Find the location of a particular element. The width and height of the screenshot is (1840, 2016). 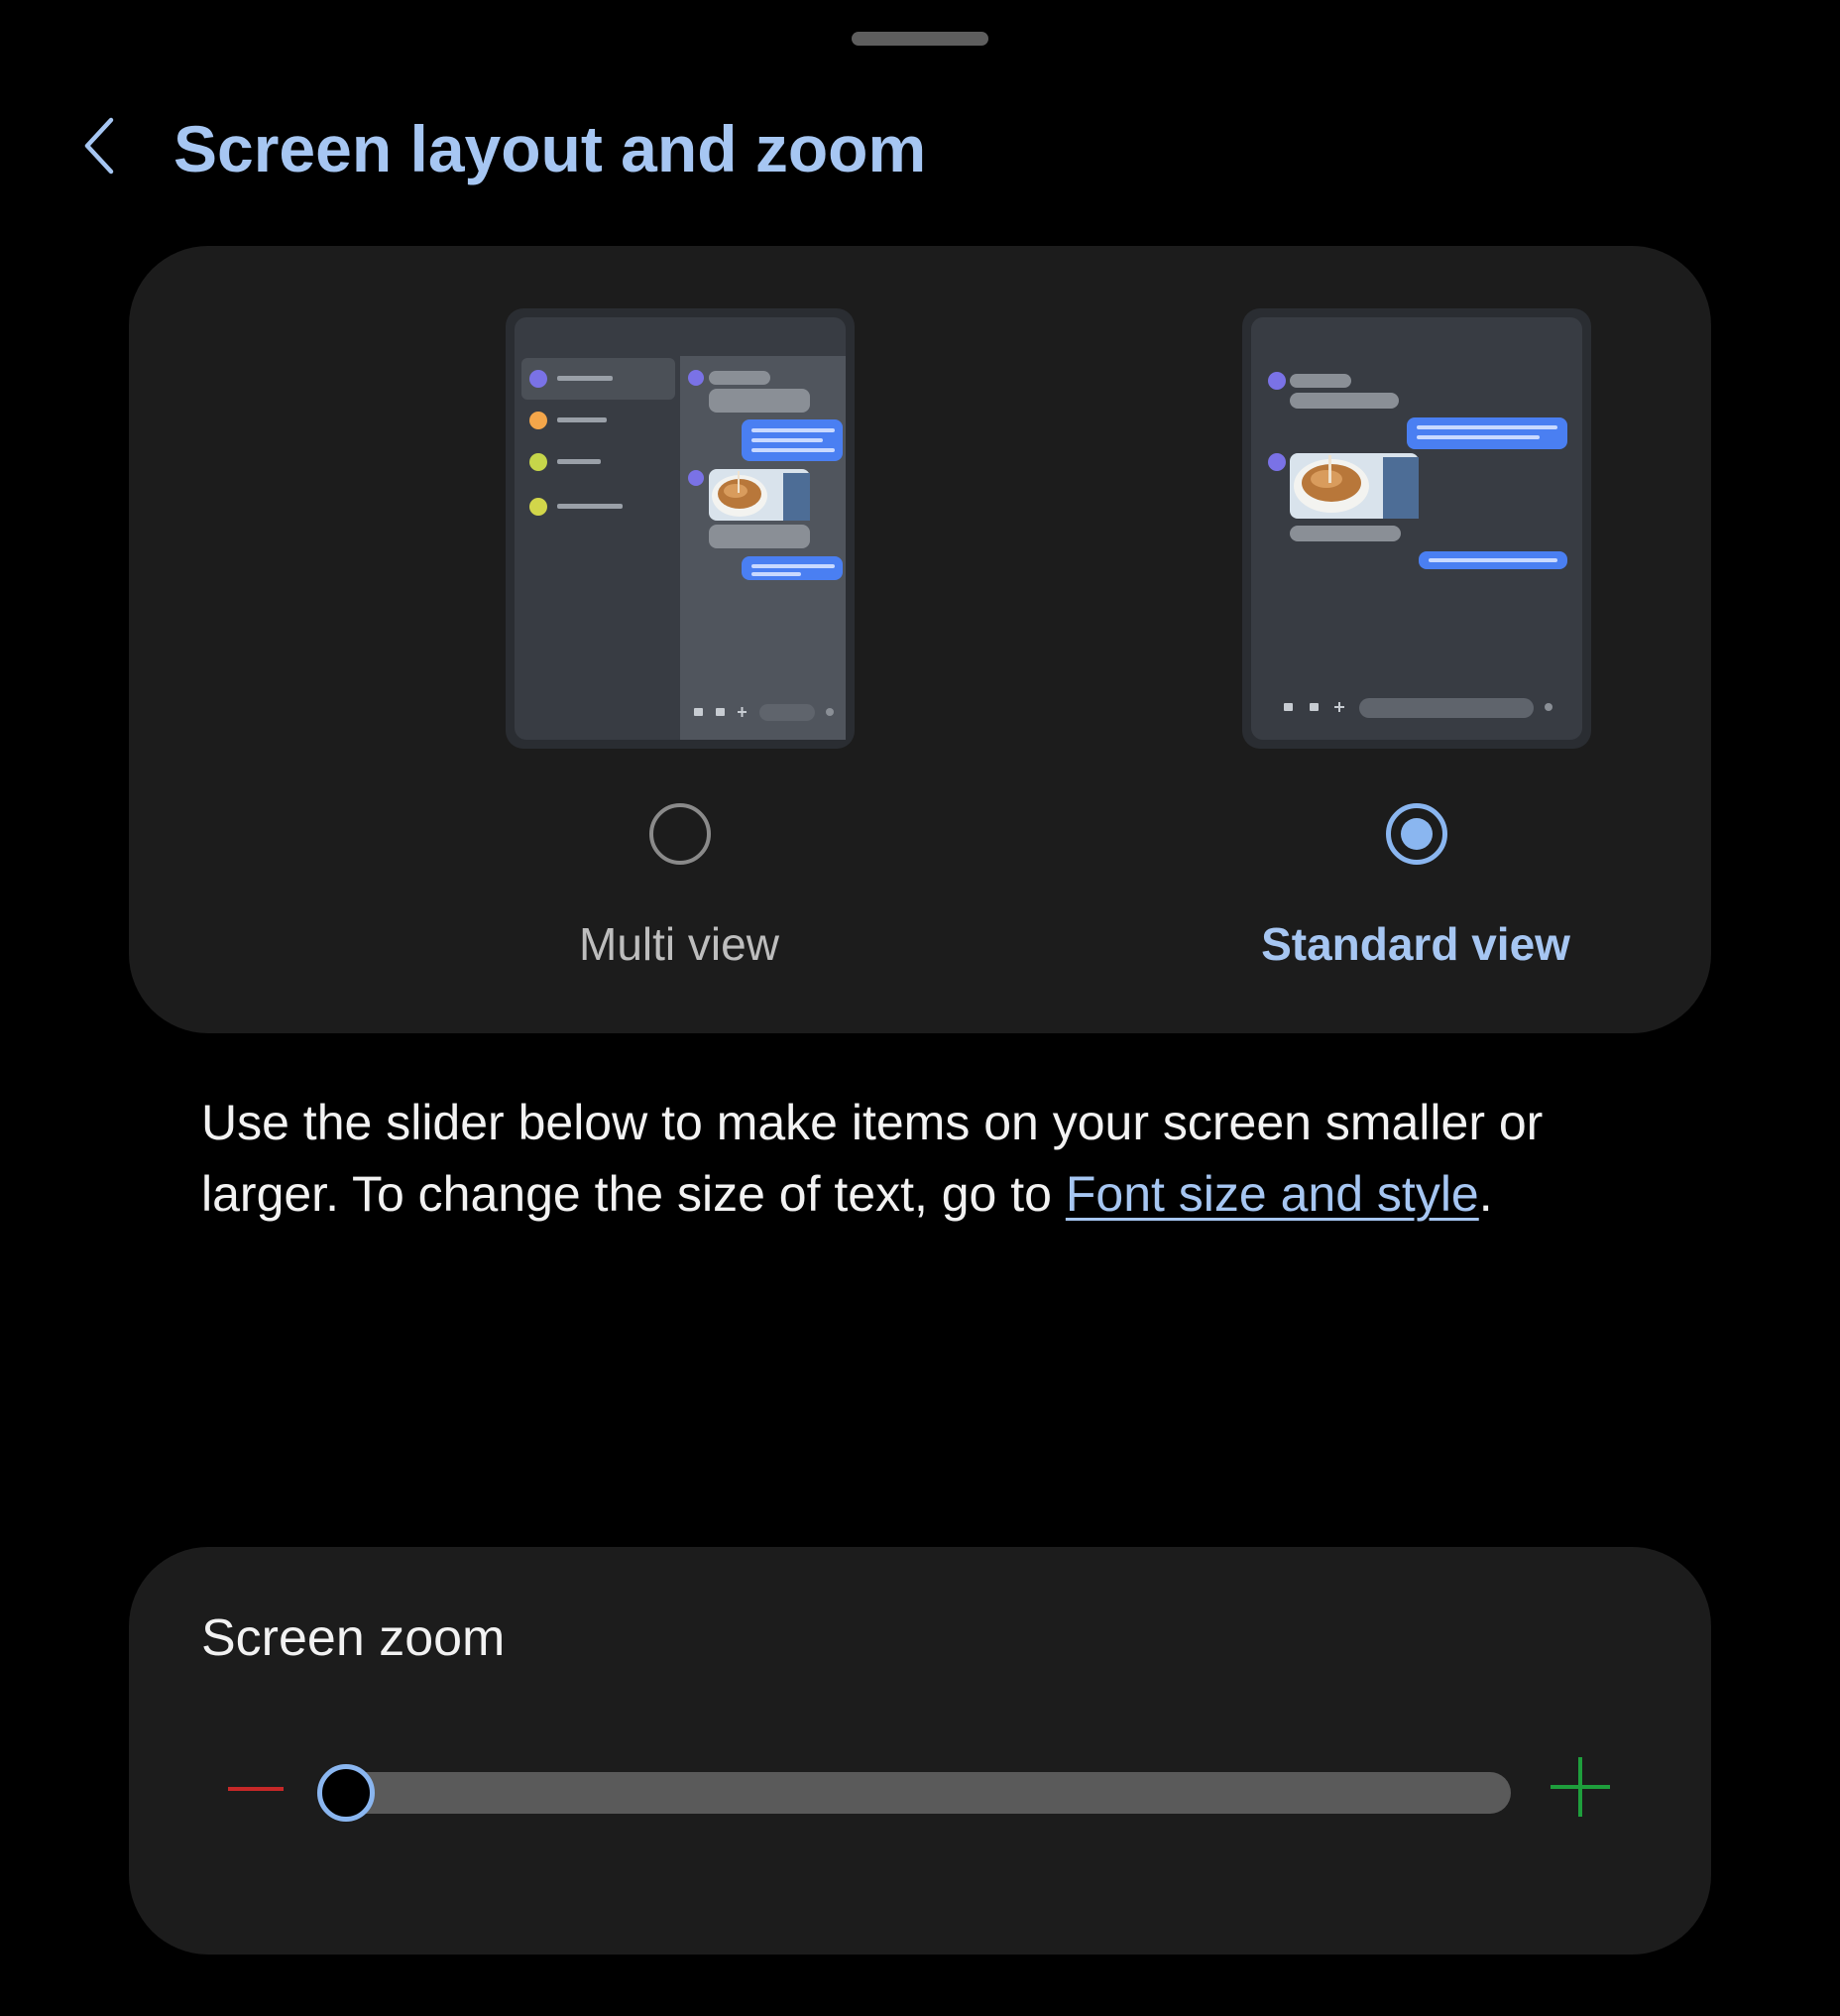

screen-zoom-slider is located at coordinates (917, 1792).